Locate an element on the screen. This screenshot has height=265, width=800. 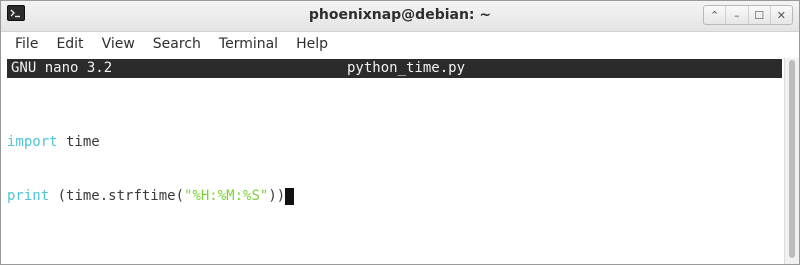
menu-terminal: Terminal is located at coordinates (248, 44).